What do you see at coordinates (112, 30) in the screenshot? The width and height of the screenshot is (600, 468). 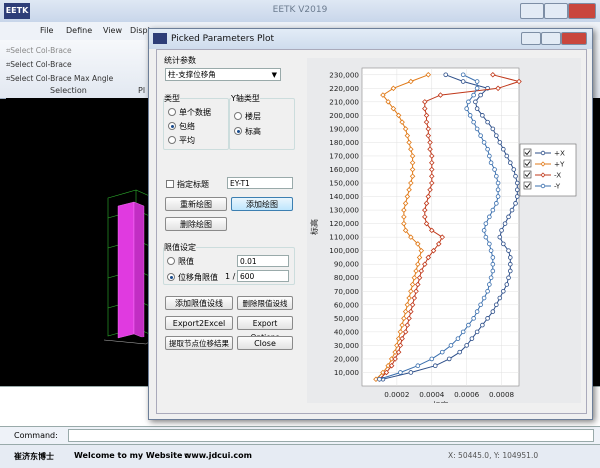 I see `menu-view: View` at bounding box center [112, 30].